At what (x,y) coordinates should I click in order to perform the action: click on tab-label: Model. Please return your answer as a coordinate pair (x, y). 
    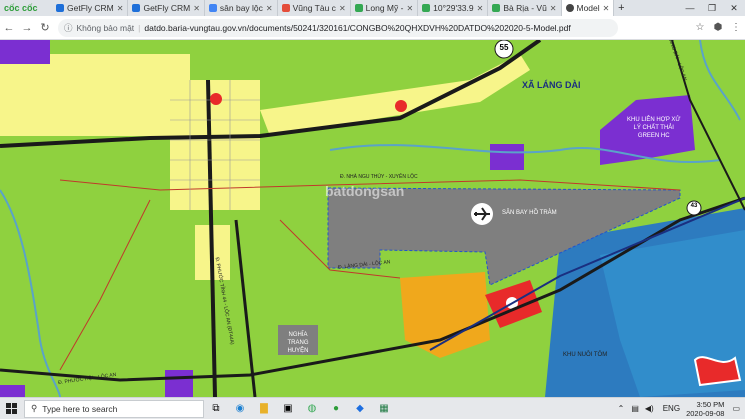
    Looking at the image, I should click on (588, 8).